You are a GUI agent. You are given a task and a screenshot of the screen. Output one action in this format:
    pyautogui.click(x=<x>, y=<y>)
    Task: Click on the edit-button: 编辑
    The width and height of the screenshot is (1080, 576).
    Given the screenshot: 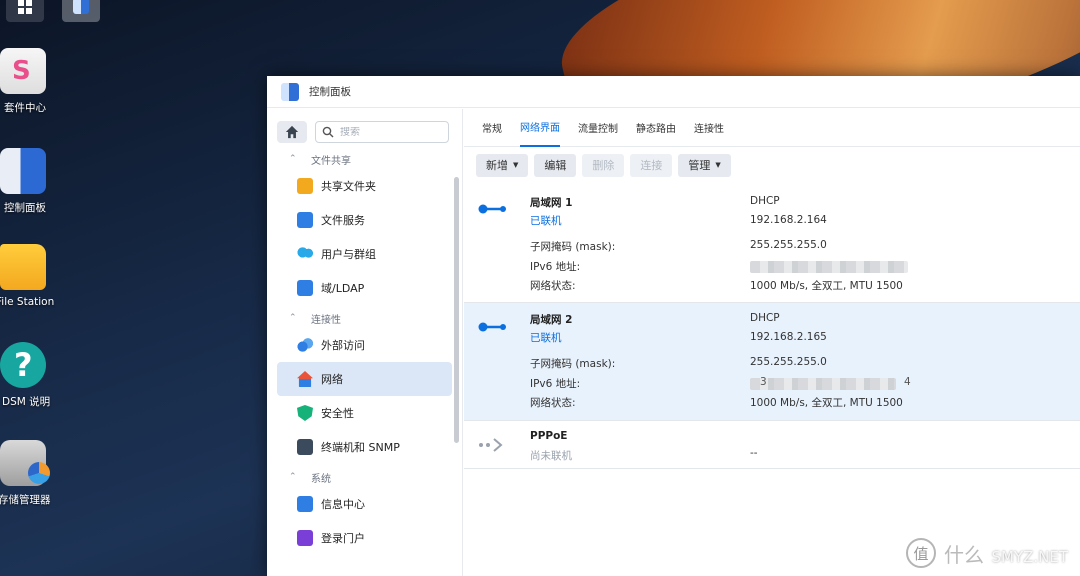 What is the action you would take?
    pyautogui.click(x=555, y=165)
    